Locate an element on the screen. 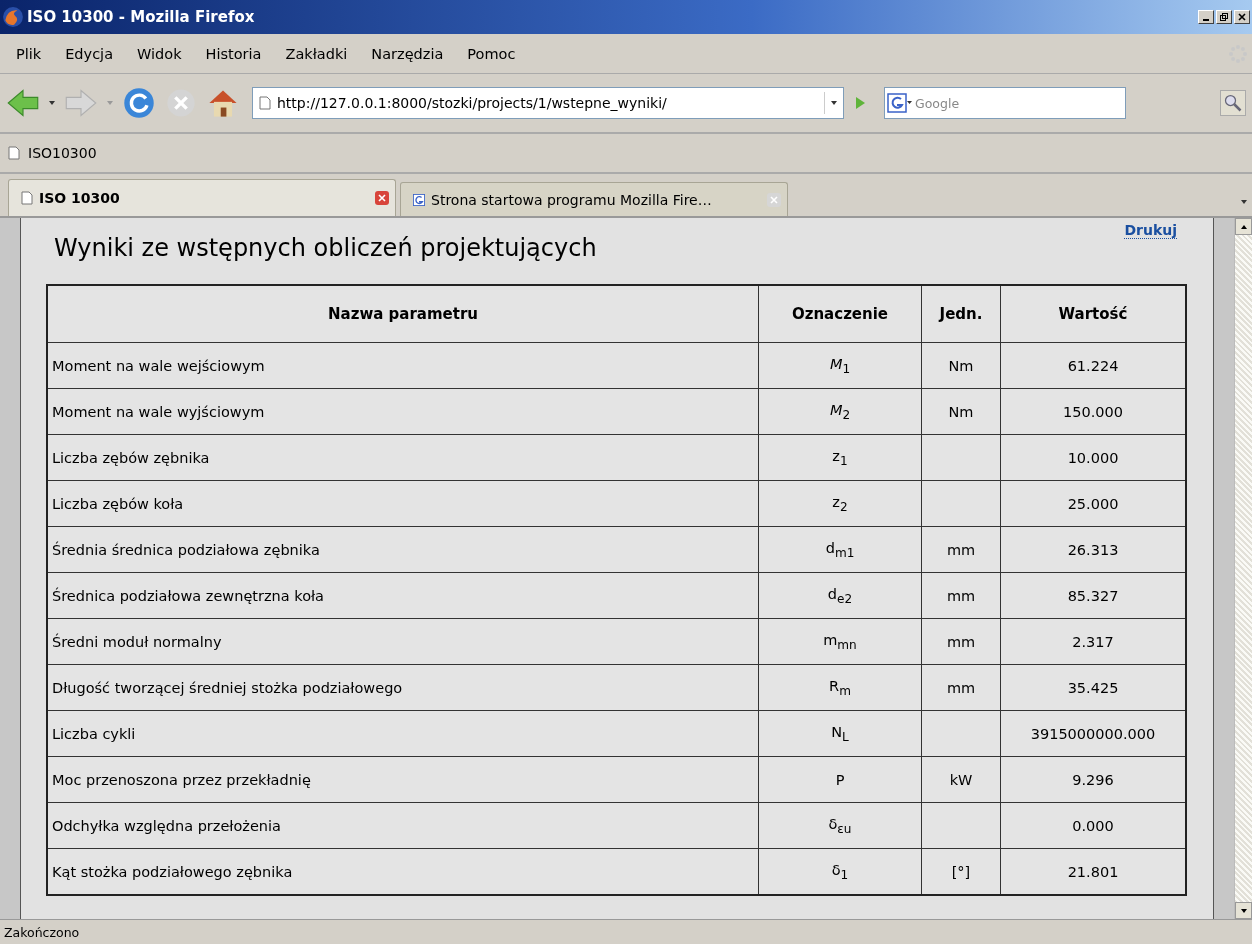 This screenshot has height=944, width=1252. tab-close-icon is located at coordinates (382, 198).